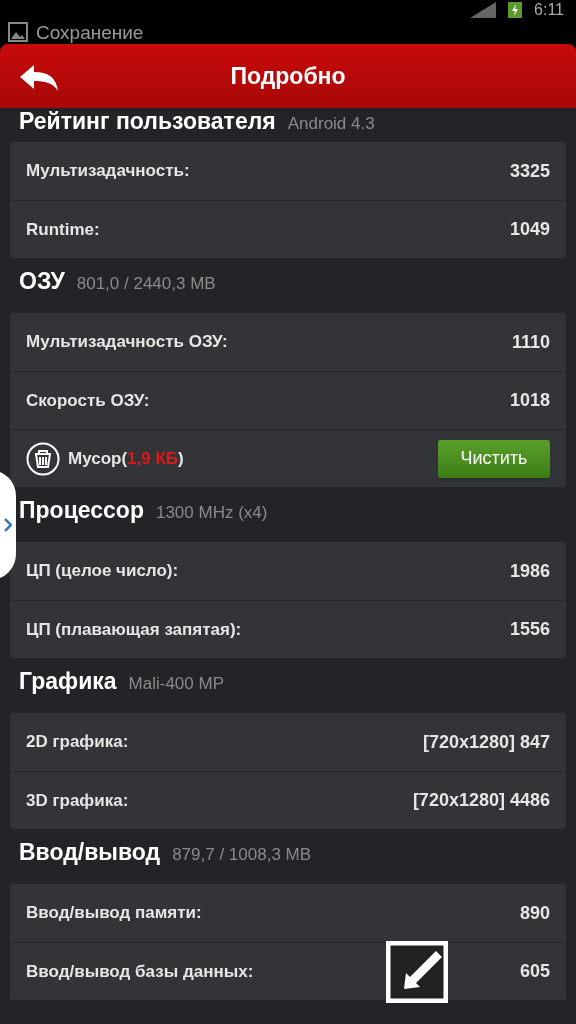  What do you see at coordinates (242, 854) in the screenshot?
I see `section-subtitle: 879,7 / 1008,3 MB` at bounding box center [242, 854].